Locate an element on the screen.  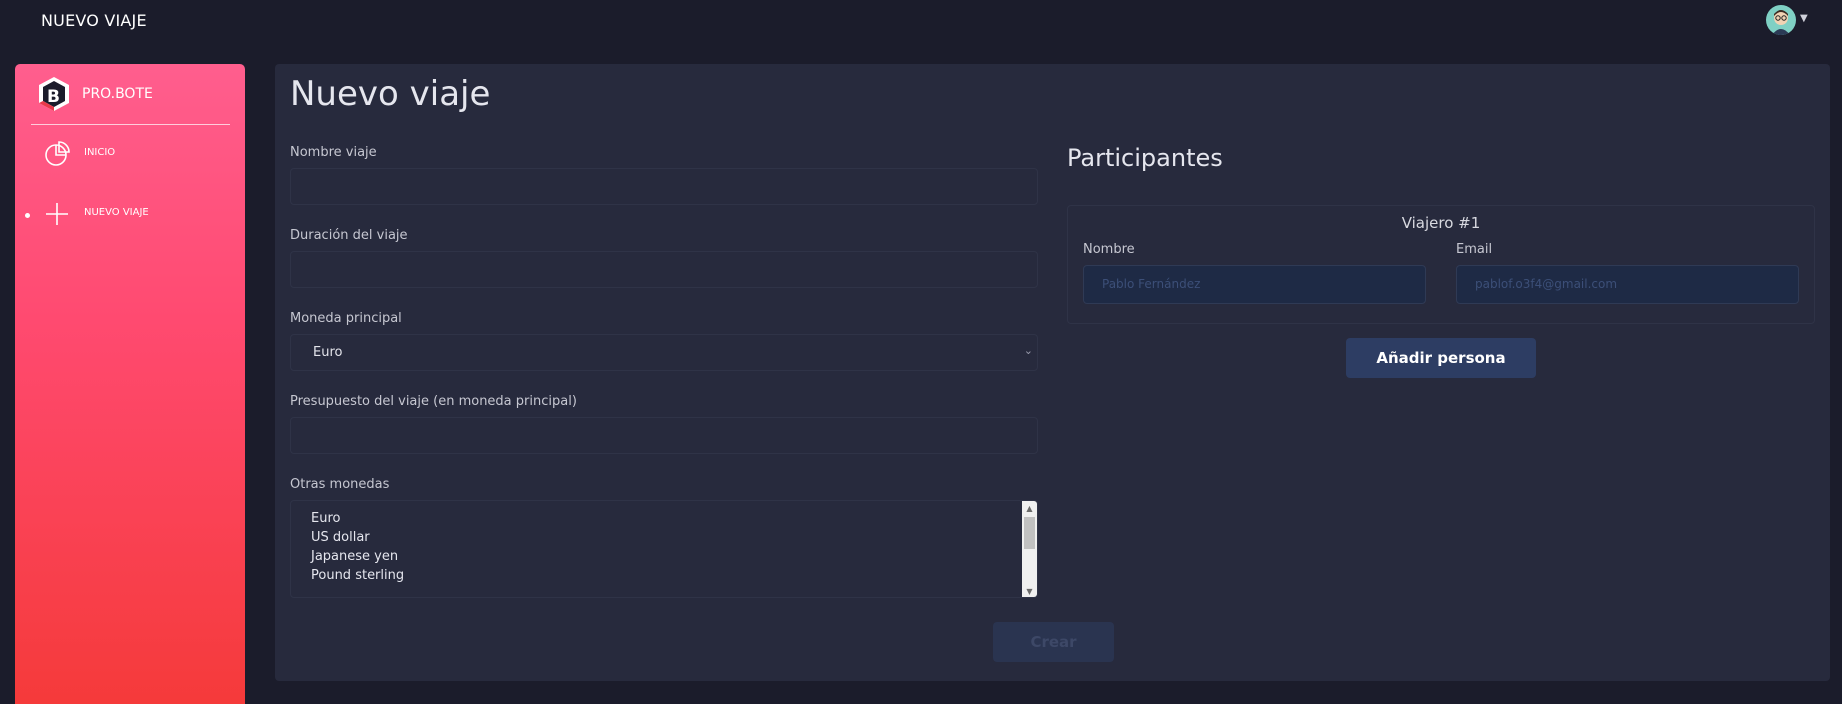
chevron-down-icon: ⌄ is located at coordinates (1028, 350).